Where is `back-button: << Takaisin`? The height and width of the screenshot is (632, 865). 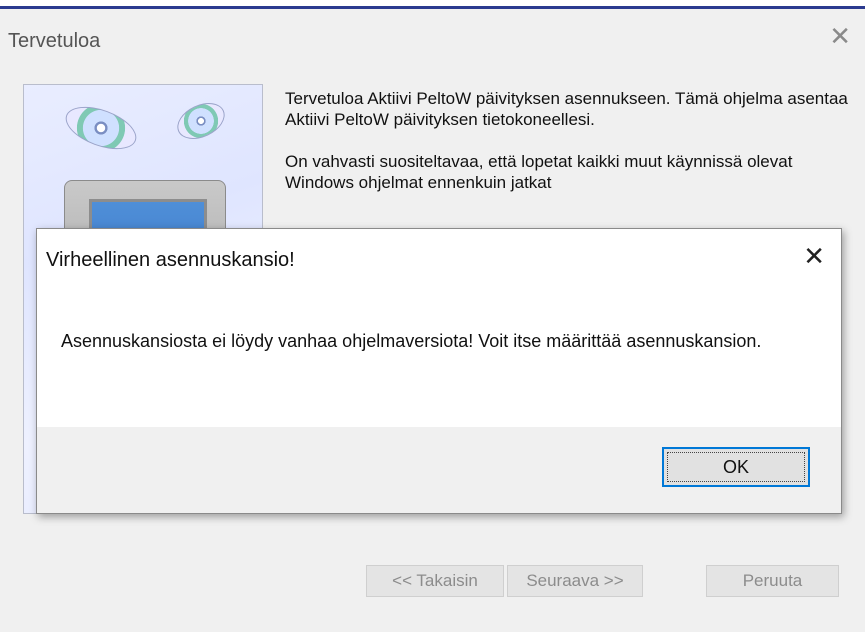
back-button: << Takaisin is located at coordinates (435, 581).